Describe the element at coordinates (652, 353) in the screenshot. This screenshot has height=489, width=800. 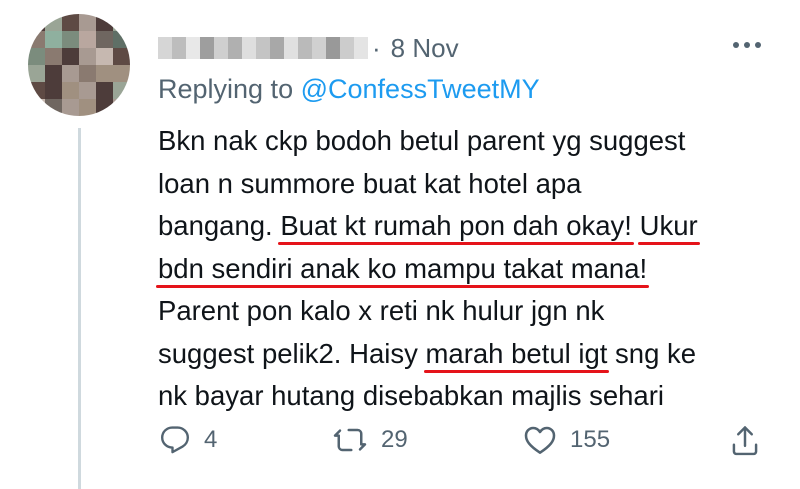
I see `tweet-text-segment: sng ke` at that location.